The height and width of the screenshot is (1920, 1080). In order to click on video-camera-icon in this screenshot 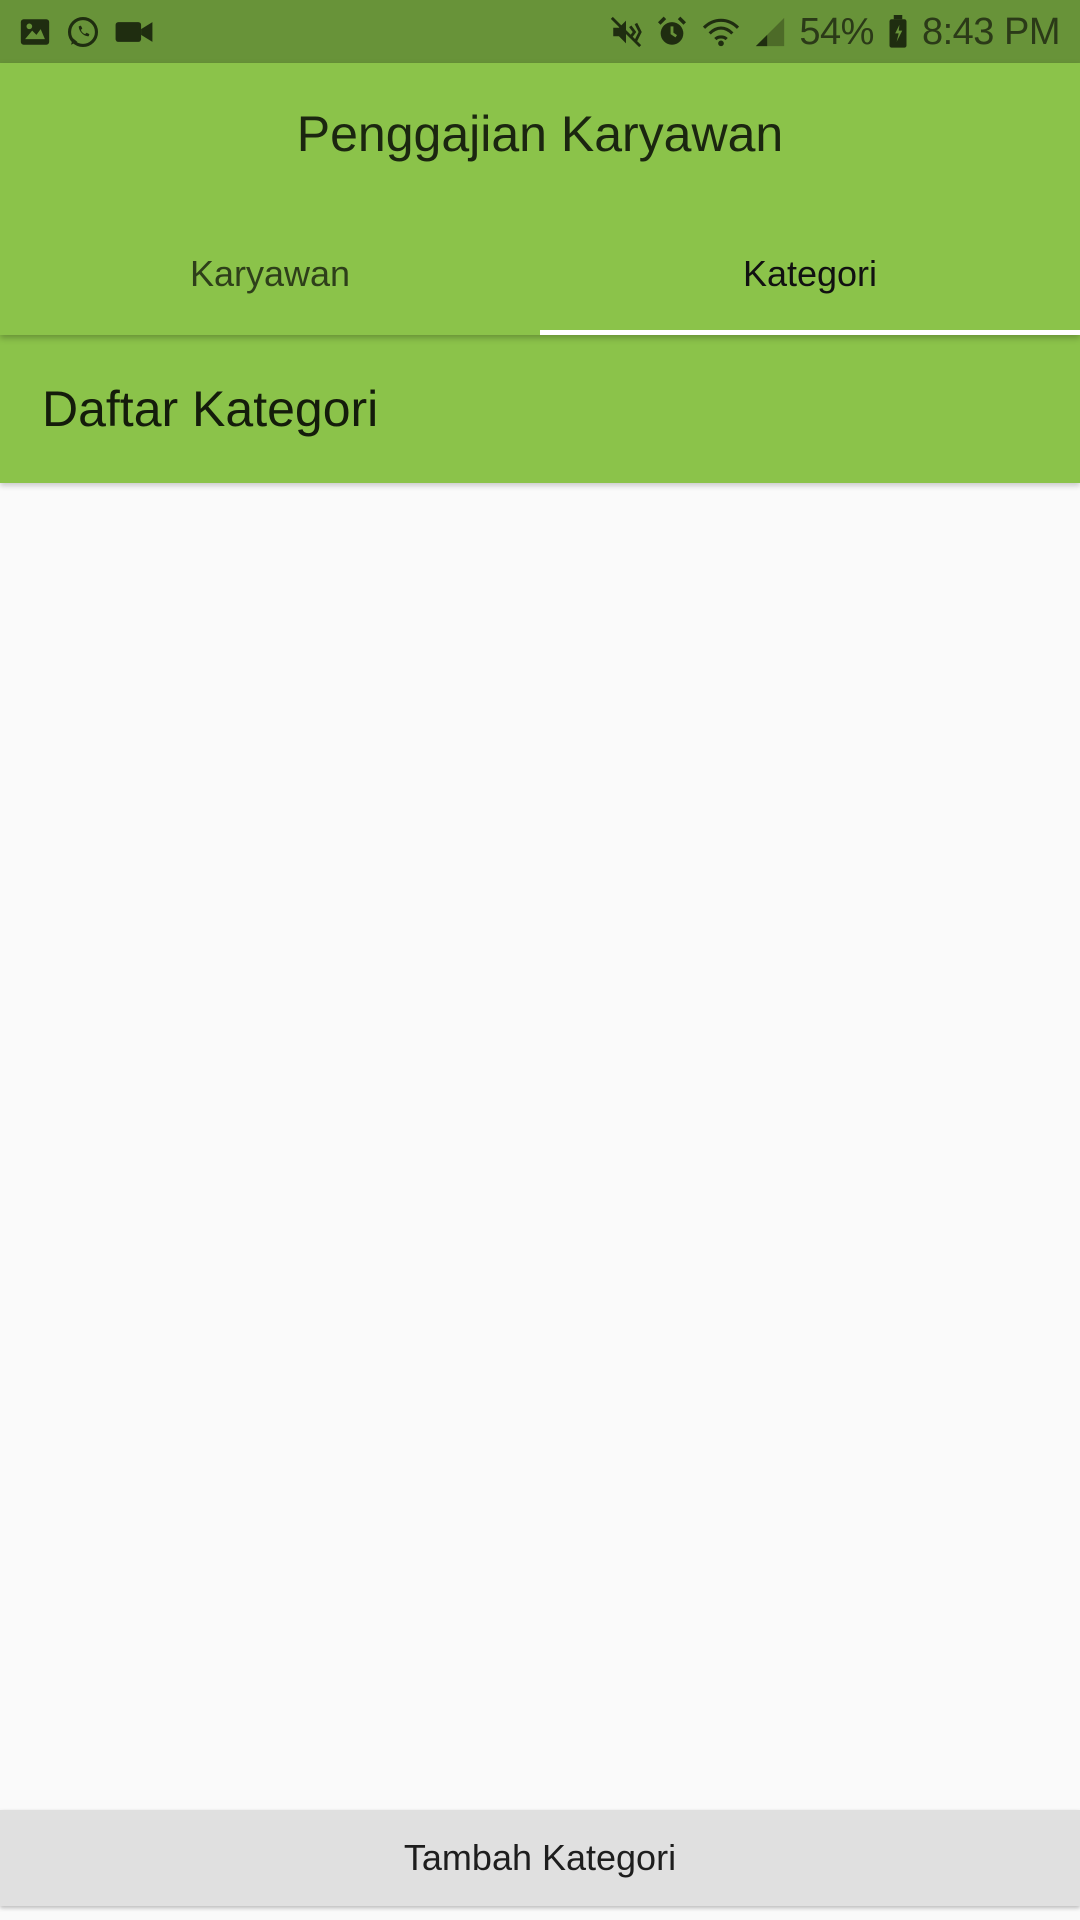, I will do `click(134, 32)`.